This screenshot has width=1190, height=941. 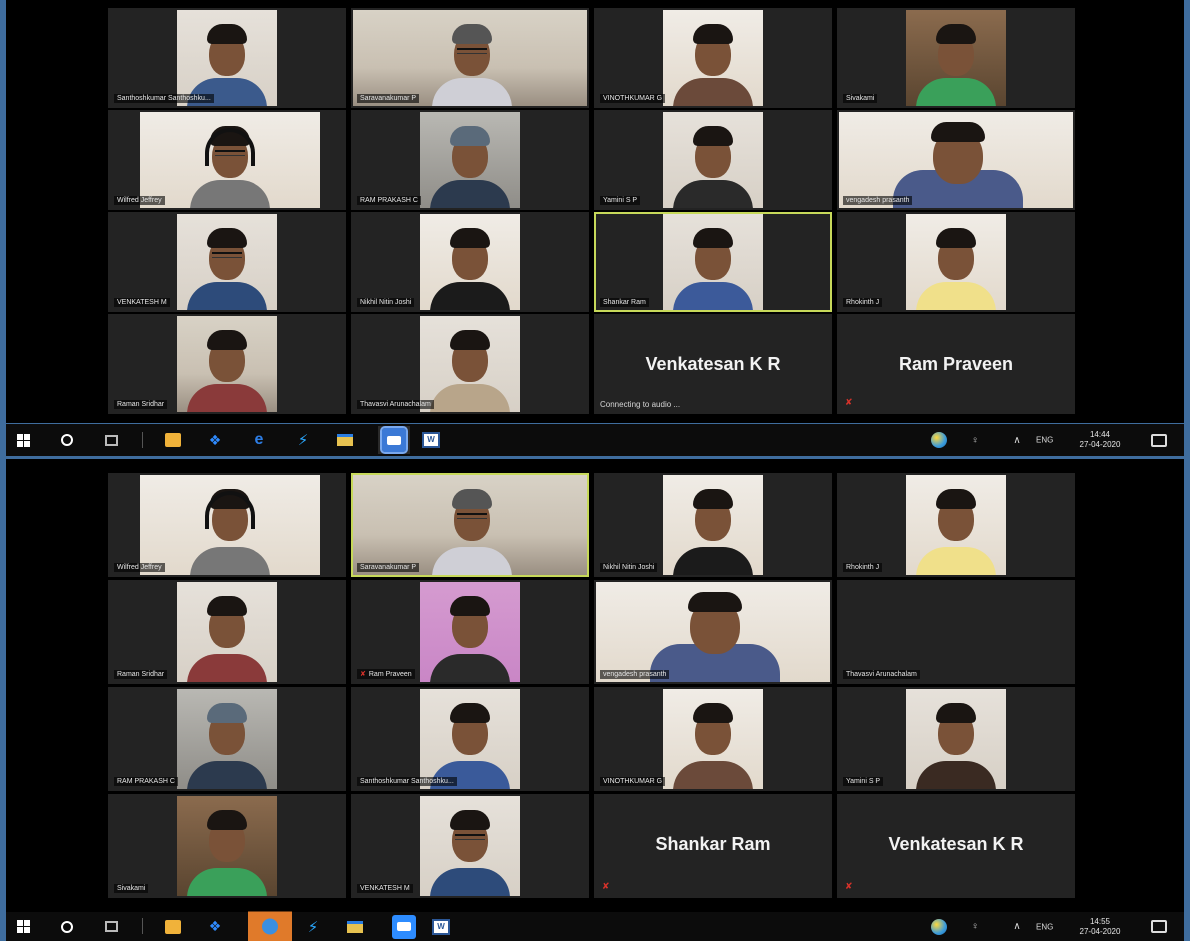 I want to click on edge-icon: e, so click(x=259, y=440).